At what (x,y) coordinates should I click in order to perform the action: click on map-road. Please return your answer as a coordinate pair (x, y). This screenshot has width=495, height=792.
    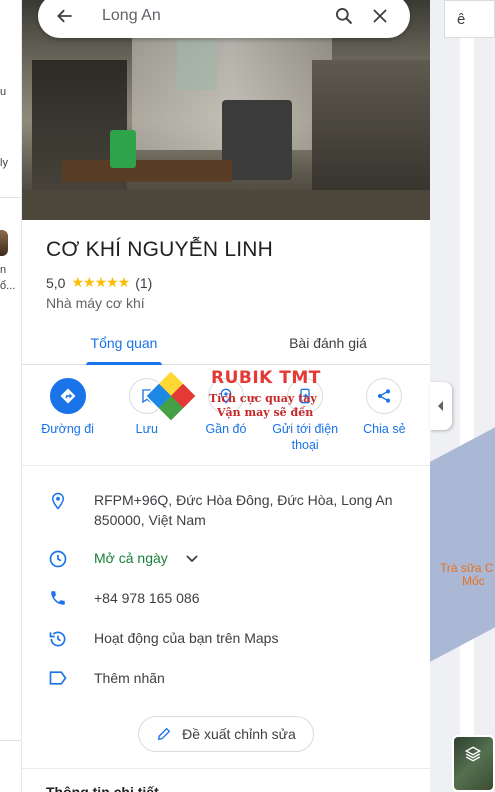
    Looking at the image, I should click on (467, 396).